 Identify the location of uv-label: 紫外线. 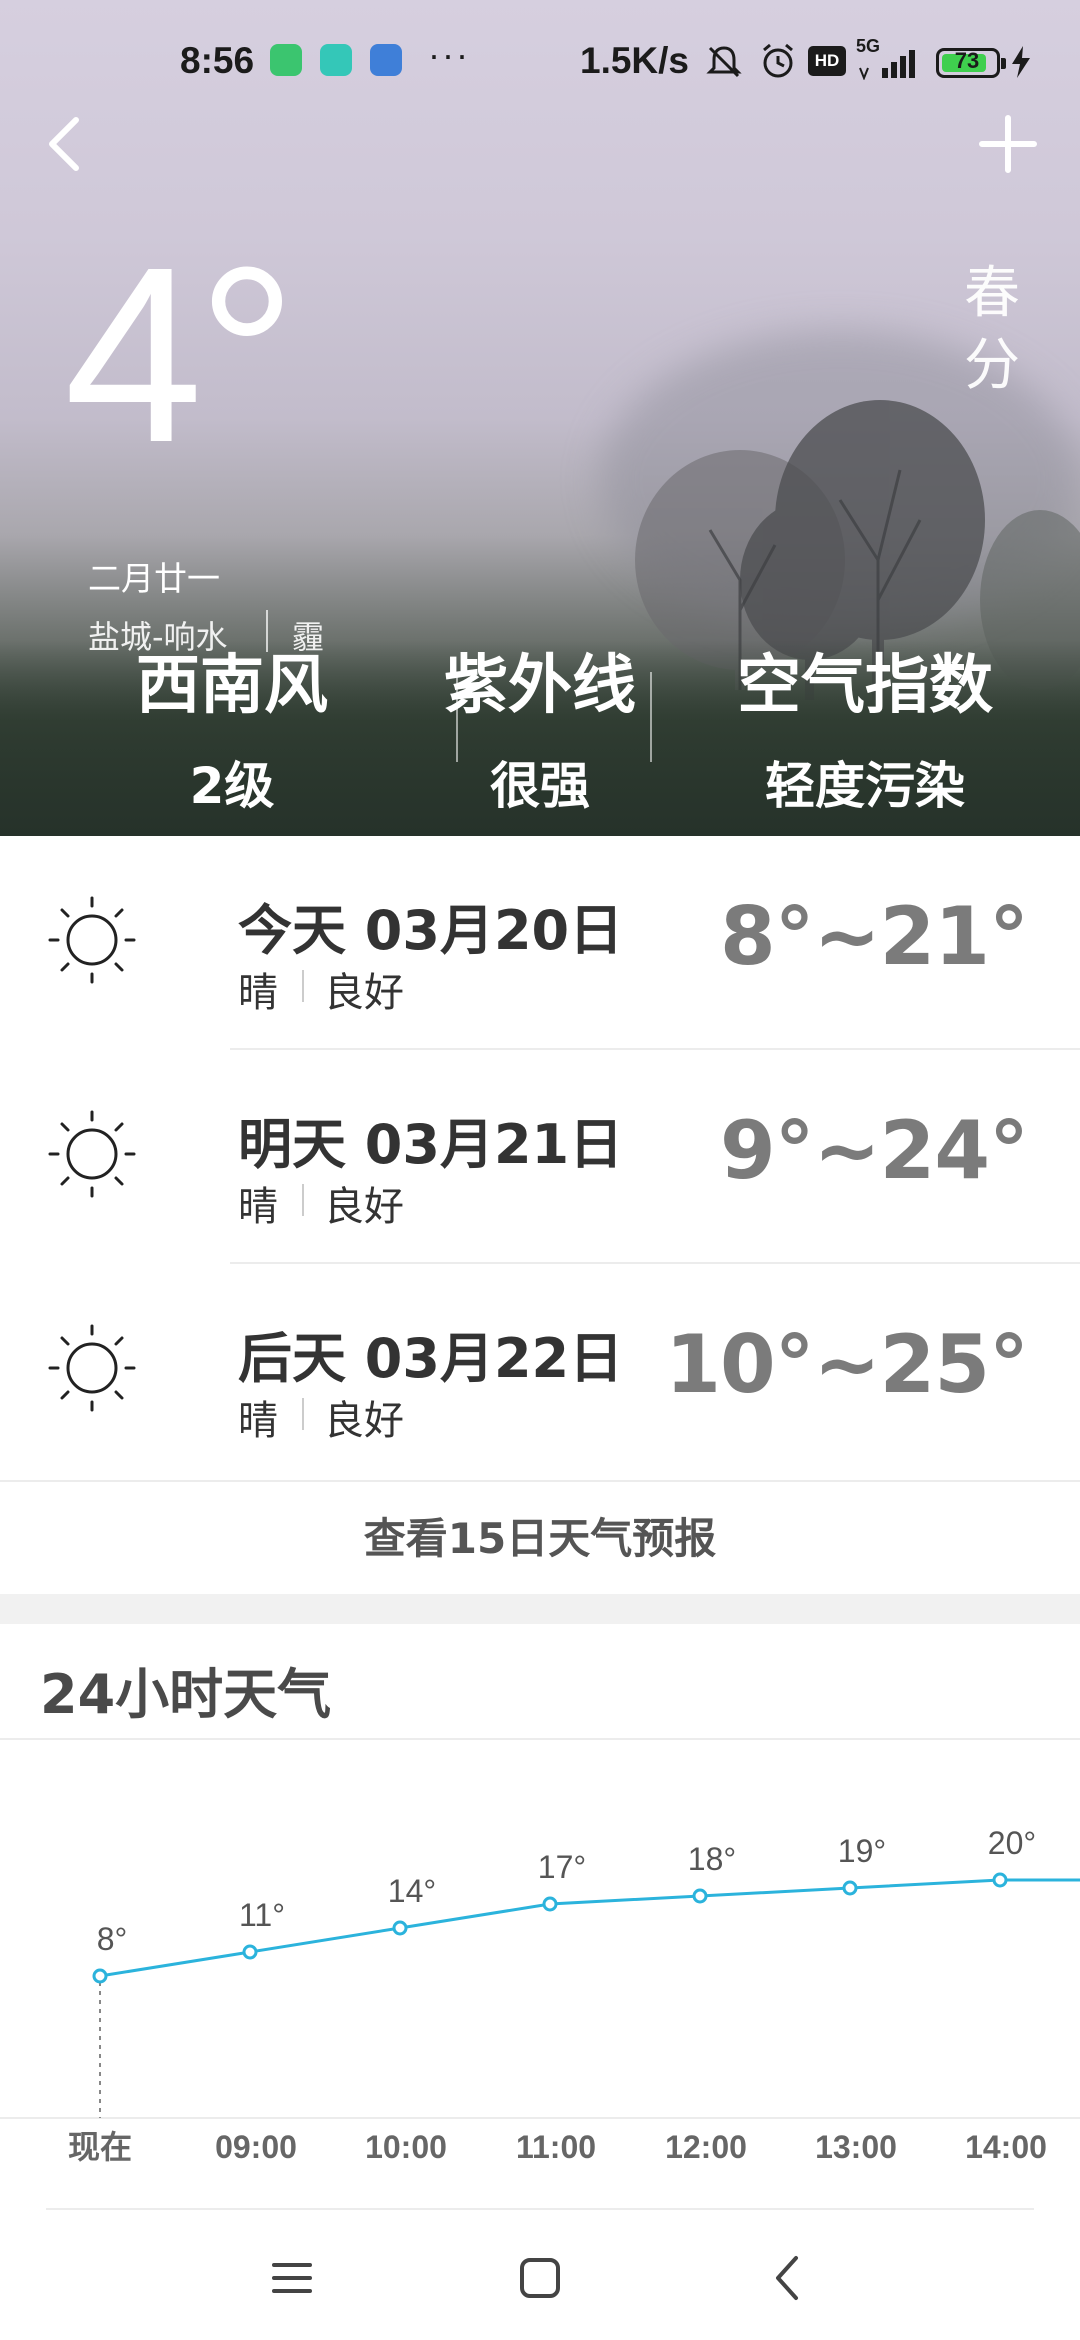
(540, 686).